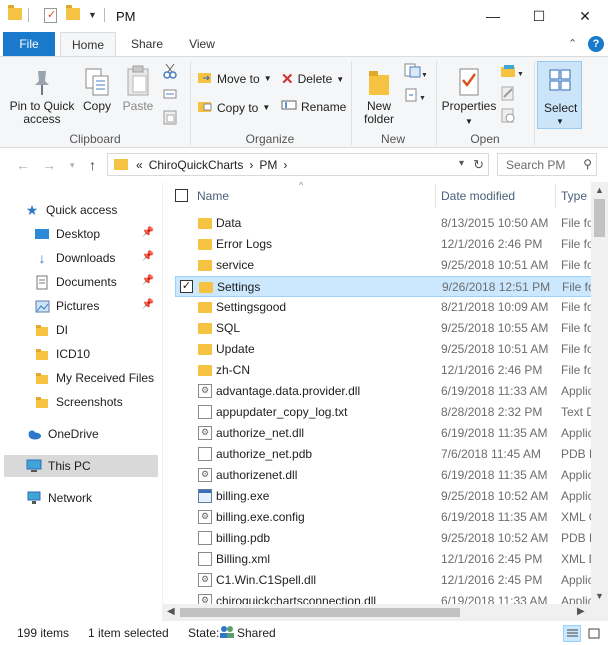 This screenshot has height=645, width=608. What do you see at coordinates (384, 454) in the screenshot?
I see `file-row: authorize_net.pdb 7/6/2018 11:45 AM PDB F` at bounding box center [384, 454].